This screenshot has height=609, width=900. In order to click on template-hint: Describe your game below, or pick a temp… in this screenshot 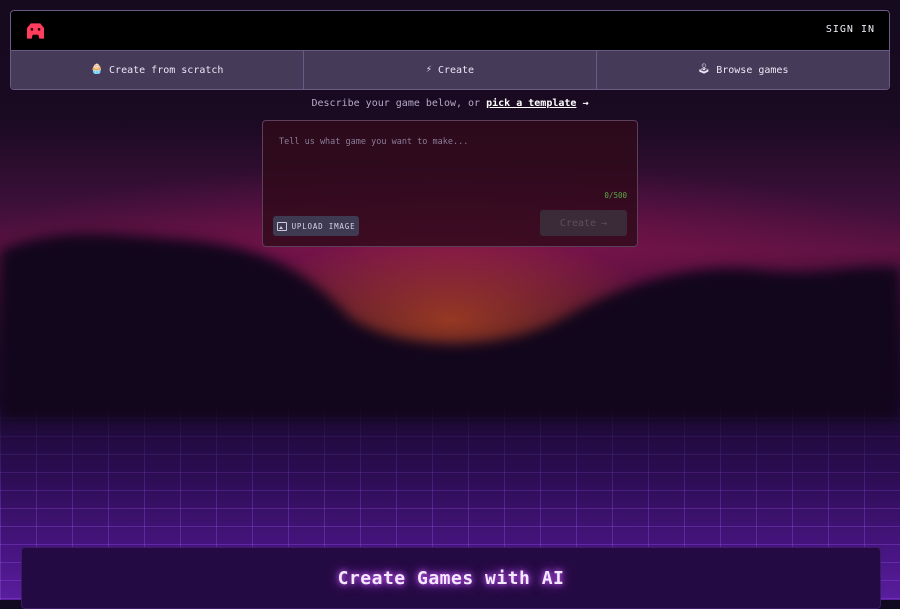, I will do `click(450, 103)`.